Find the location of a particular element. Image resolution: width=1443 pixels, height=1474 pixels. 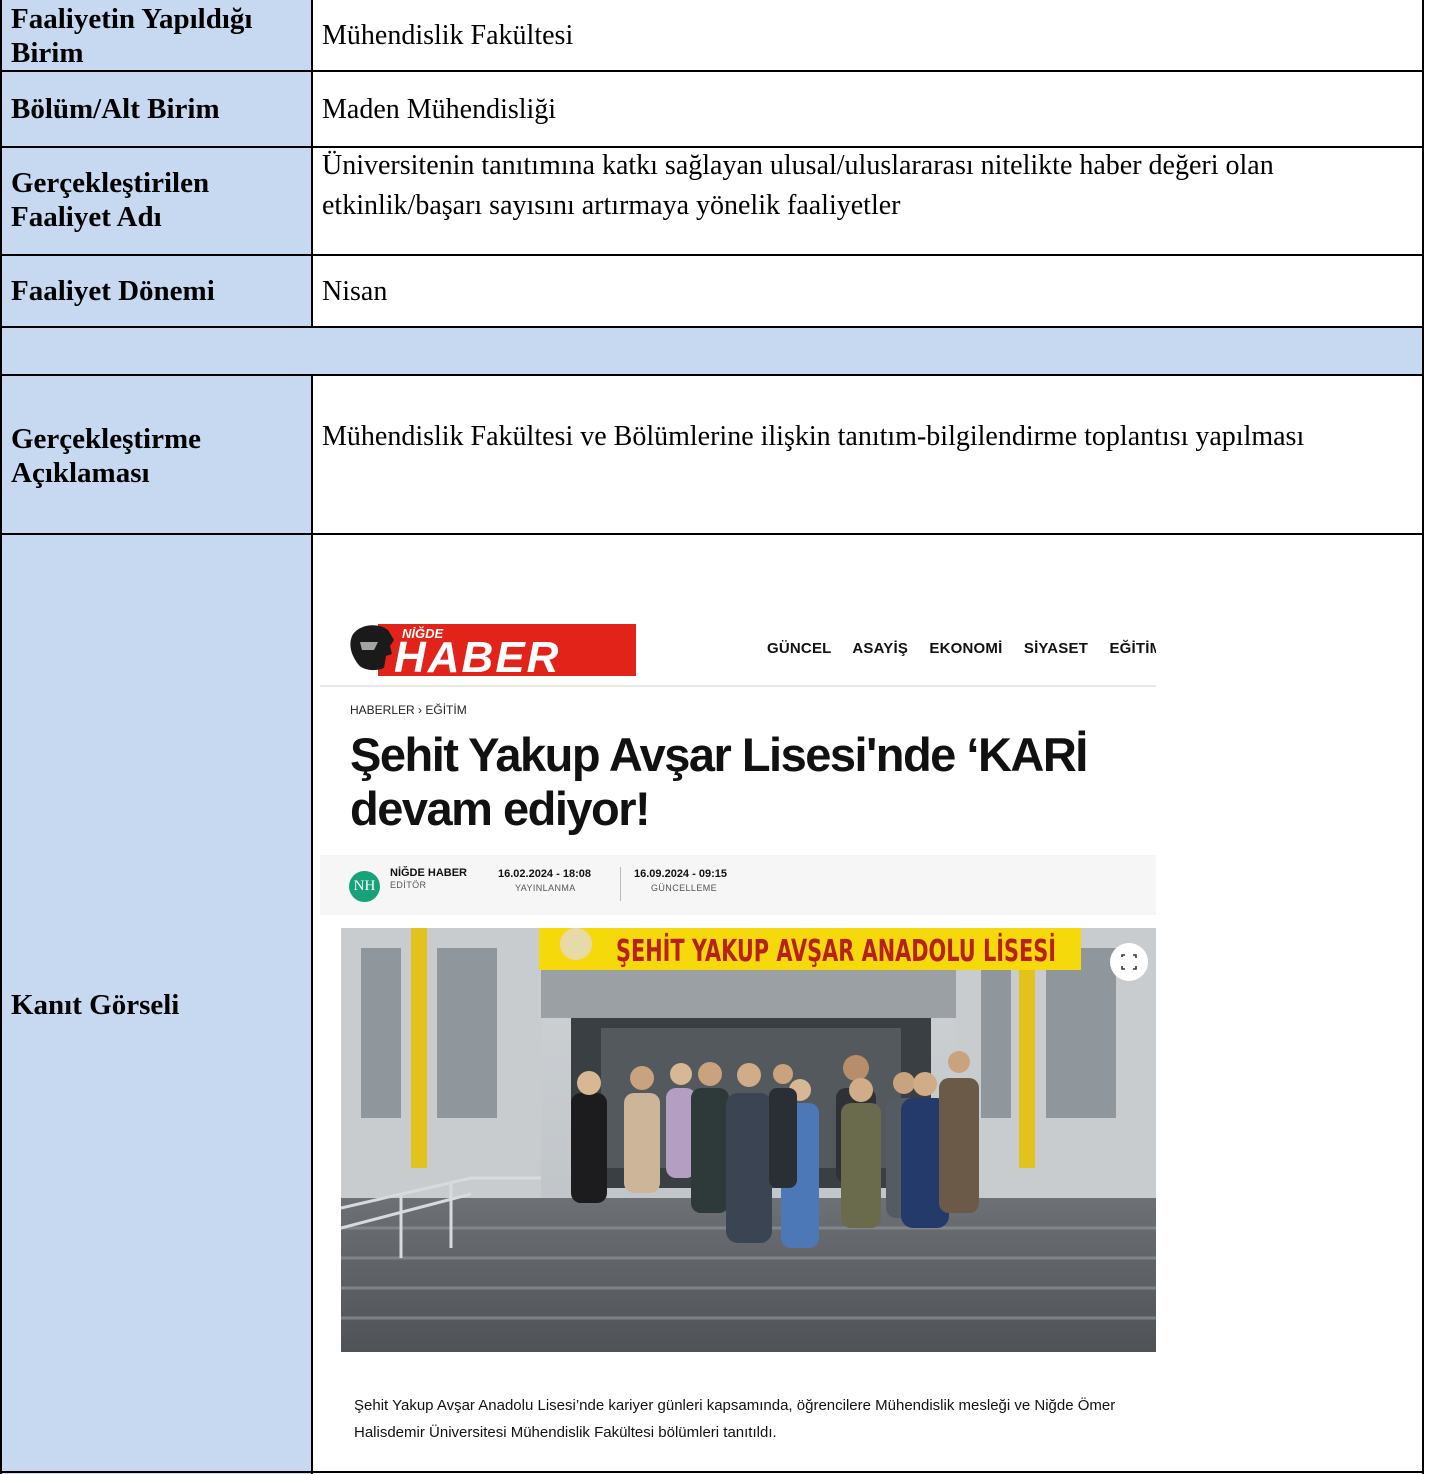

site-nav: GÜNCEL ASAYİŞ EKONOMİ SİYASET EĞİTİM S is located at coordinates (961, 648).